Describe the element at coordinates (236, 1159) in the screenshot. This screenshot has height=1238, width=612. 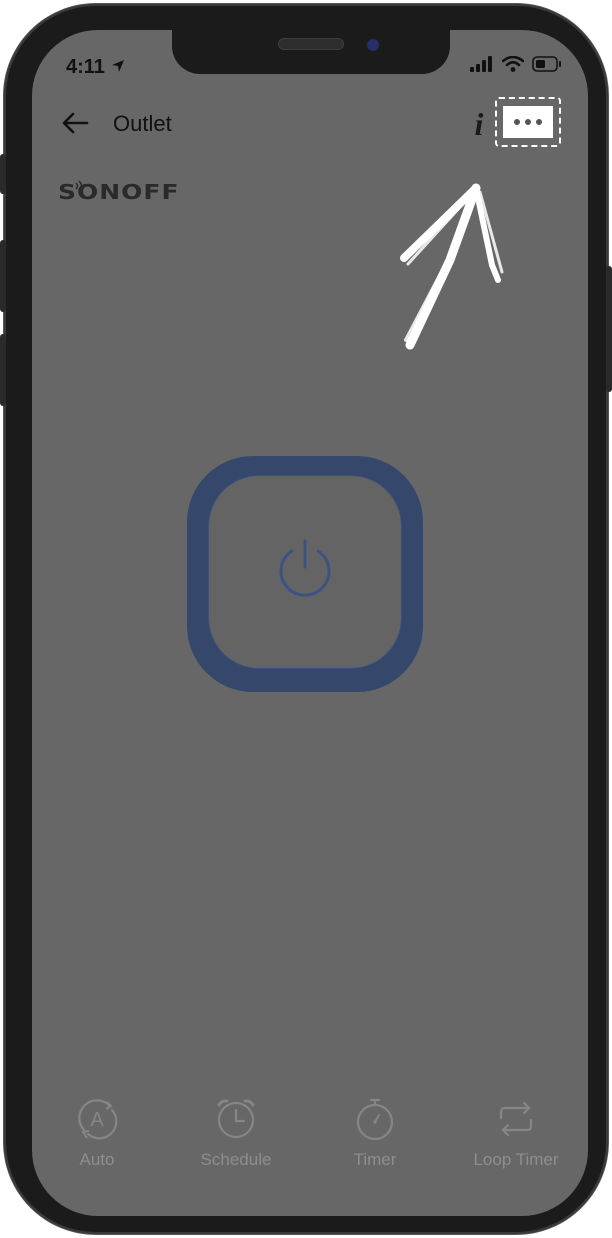
I see `tab-schedule-label: Schedule` at that location.